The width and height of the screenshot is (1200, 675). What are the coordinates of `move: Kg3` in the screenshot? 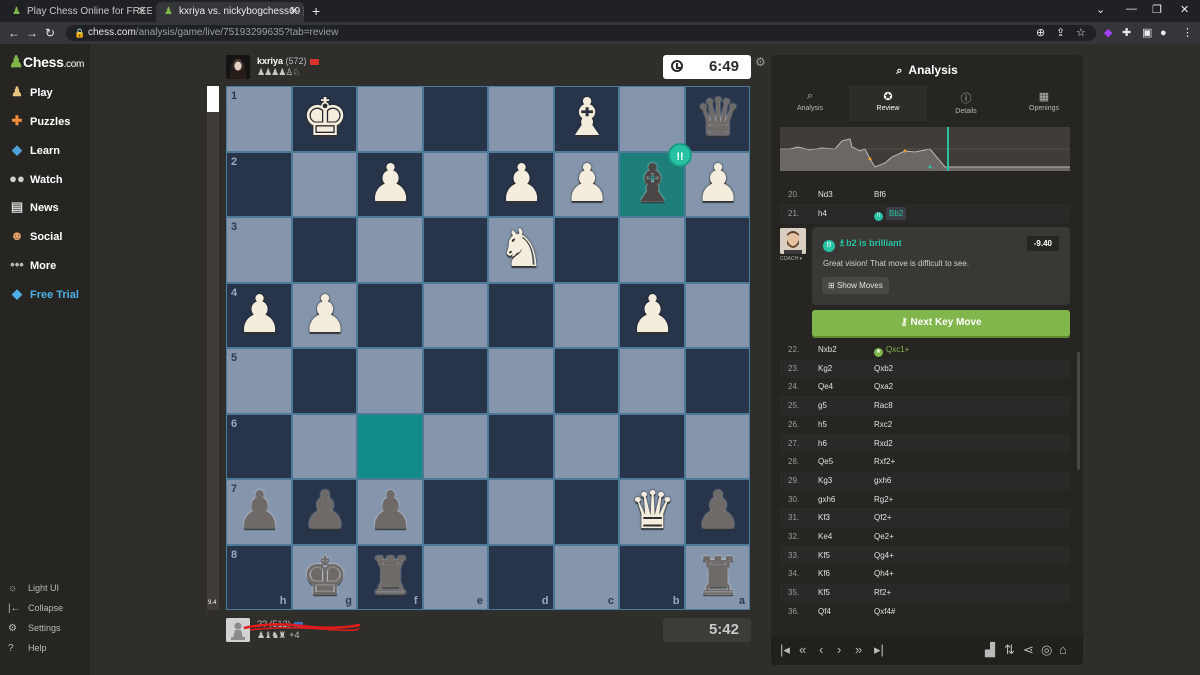 It's located at (825, 480).